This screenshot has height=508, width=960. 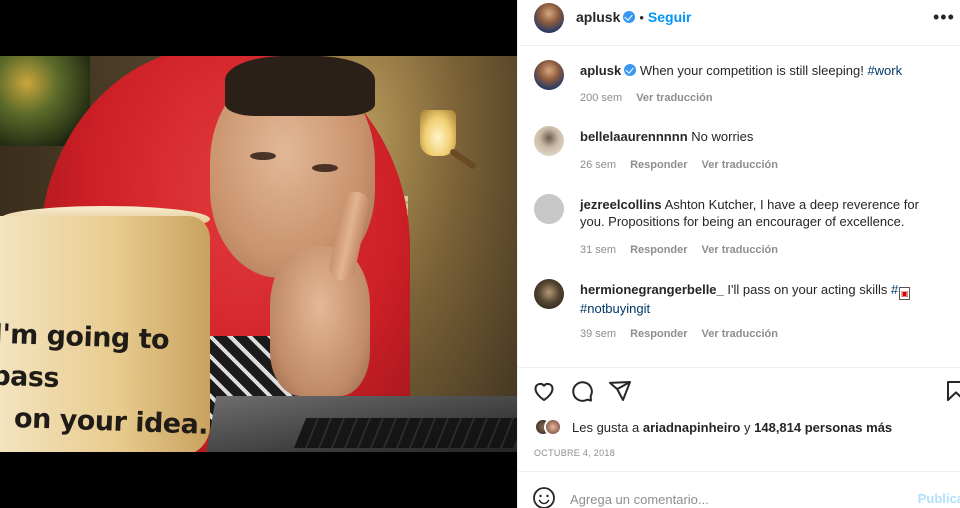 I want to click on caption-text: When your competition is still sleeping!, so click(x=751, y=70).